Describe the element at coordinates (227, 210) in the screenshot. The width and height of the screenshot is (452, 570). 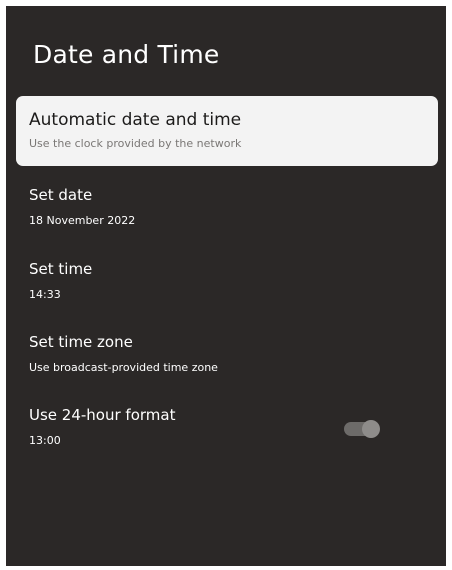
I see `set-date-item: Set date 18 November 2022` at that location.